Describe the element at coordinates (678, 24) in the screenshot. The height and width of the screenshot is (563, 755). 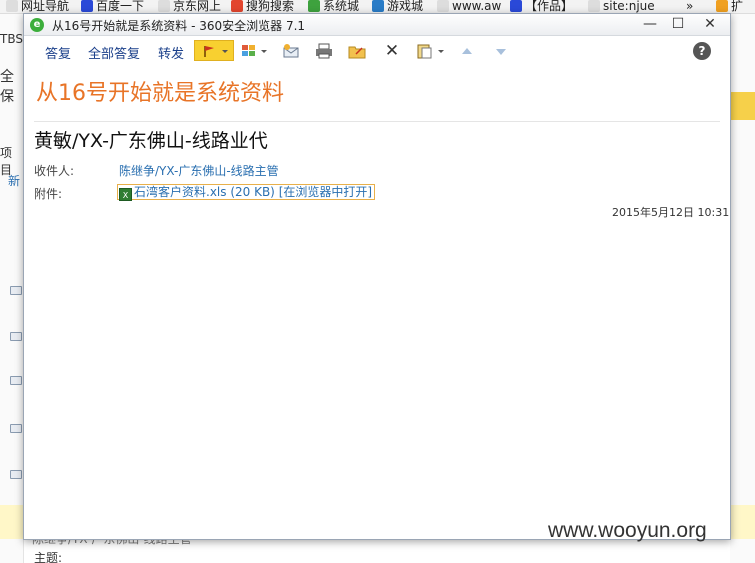
I see `maximize-button: ☐` at that location.